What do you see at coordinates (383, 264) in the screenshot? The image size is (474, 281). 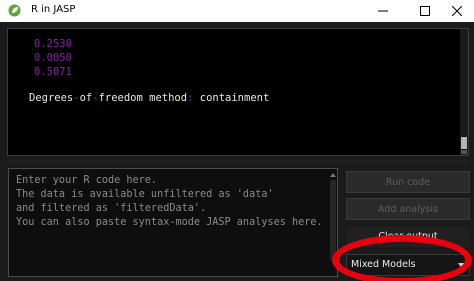 I see `module-select-value: Mixed Models` at bounding box center [383, 264].